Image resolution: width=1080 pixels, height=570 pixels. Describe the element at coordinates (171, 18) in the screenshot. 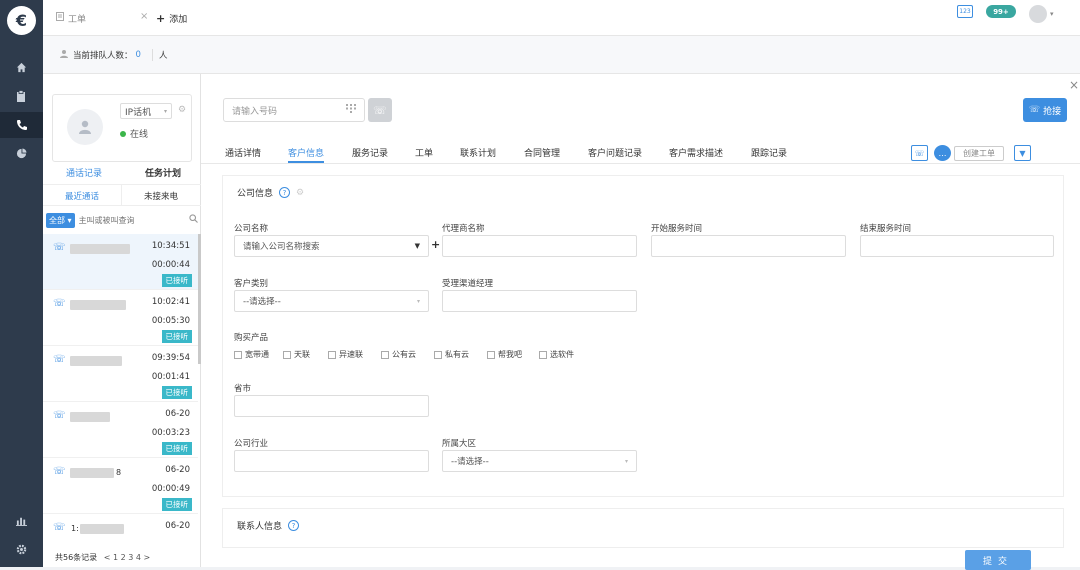

I see `add-tab-button: + 添加` at that location.